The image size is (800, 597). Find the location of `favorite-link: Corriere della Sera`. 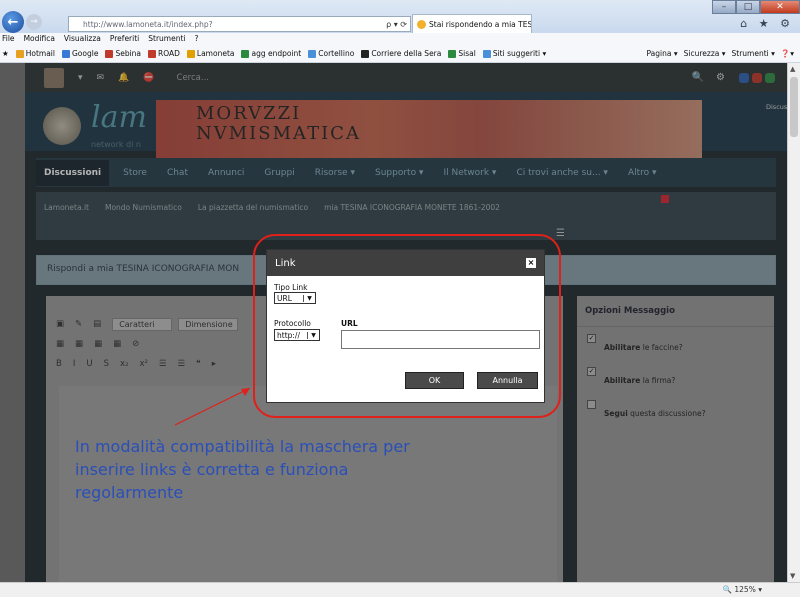

favorite-link: Corriere della Sera is located at coordinates (401, 53).